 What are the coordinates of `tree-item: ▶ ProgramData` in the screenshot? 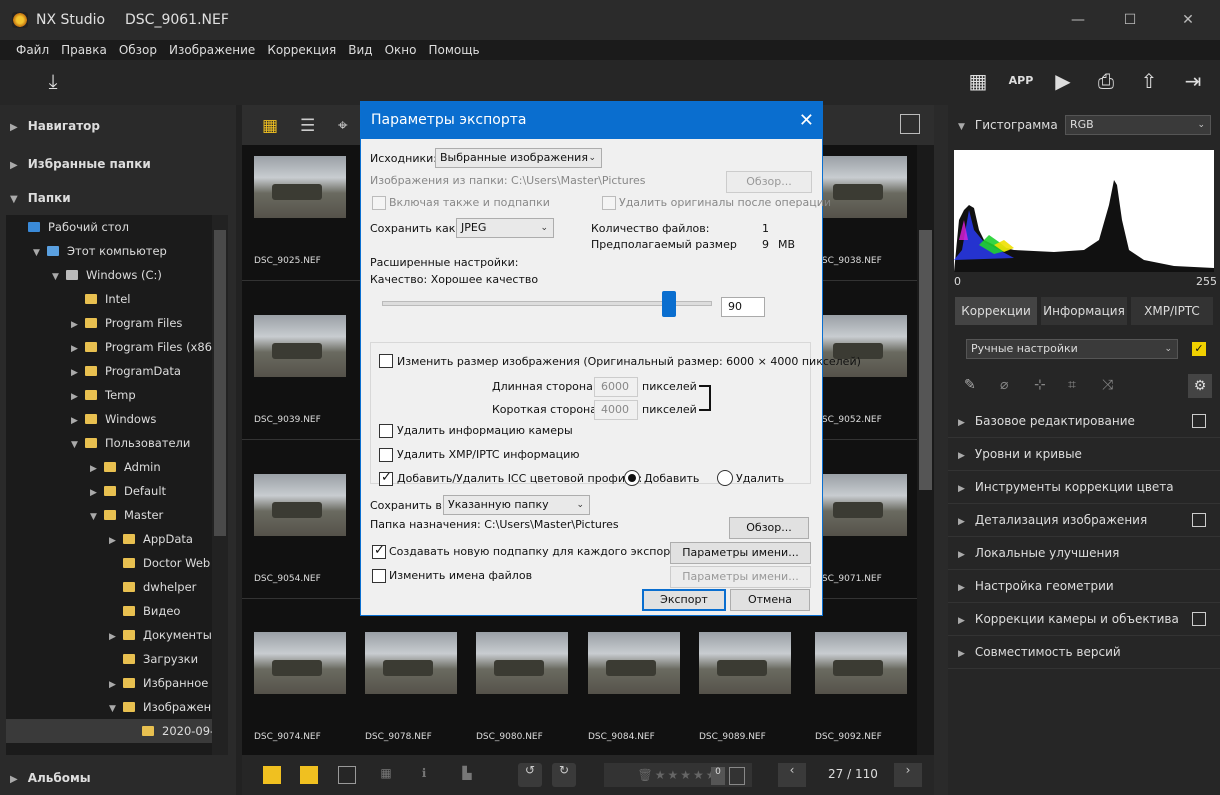 It's located at (126, 371).